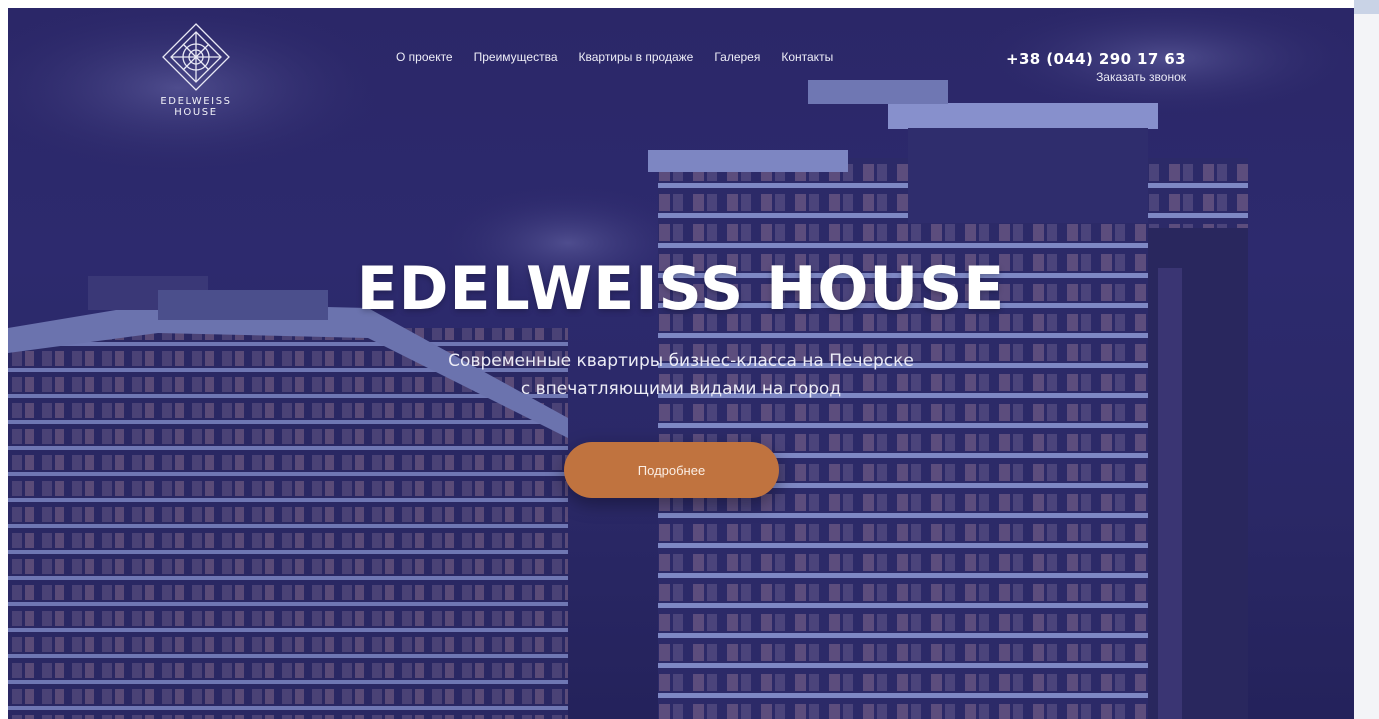 The height and width of the screenshot is (719, 1379). I want to click on brand-name-line2: HOUSE, so click(196, 112).